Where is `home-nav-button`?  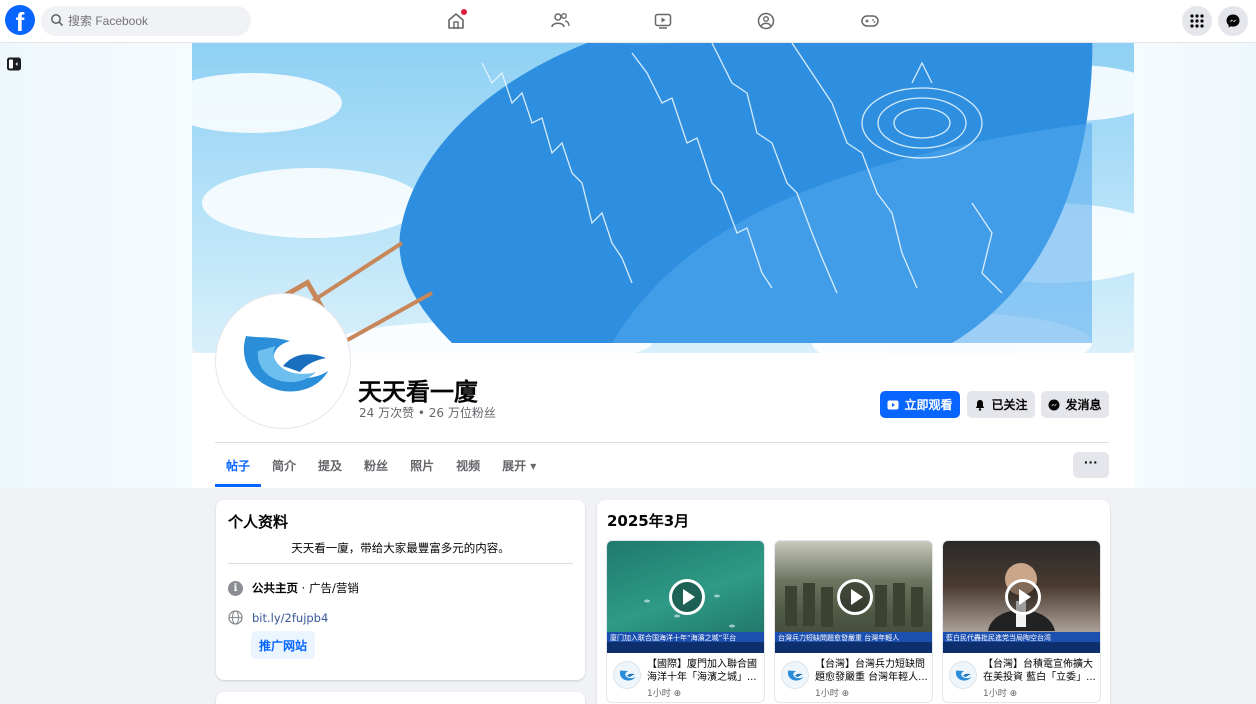 home-nav-button is located at coordinates (456, 21).